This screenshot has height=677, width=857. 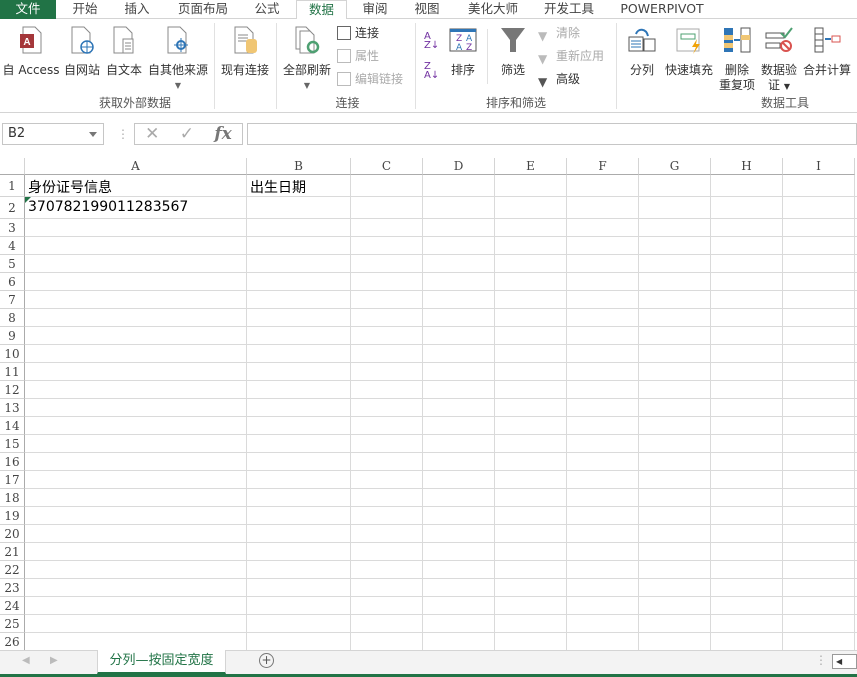 What do you see at coordinates (552, 134) in the screenshot?
I see `formula-input` at bounding box center [552, 134].